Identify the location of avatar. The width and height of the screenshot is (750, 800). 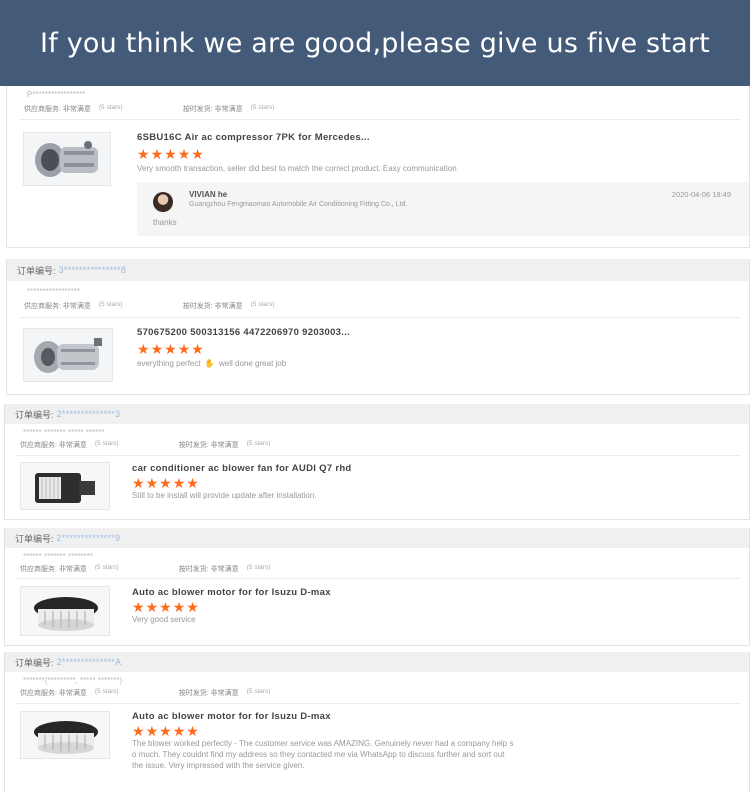
(163, 202).